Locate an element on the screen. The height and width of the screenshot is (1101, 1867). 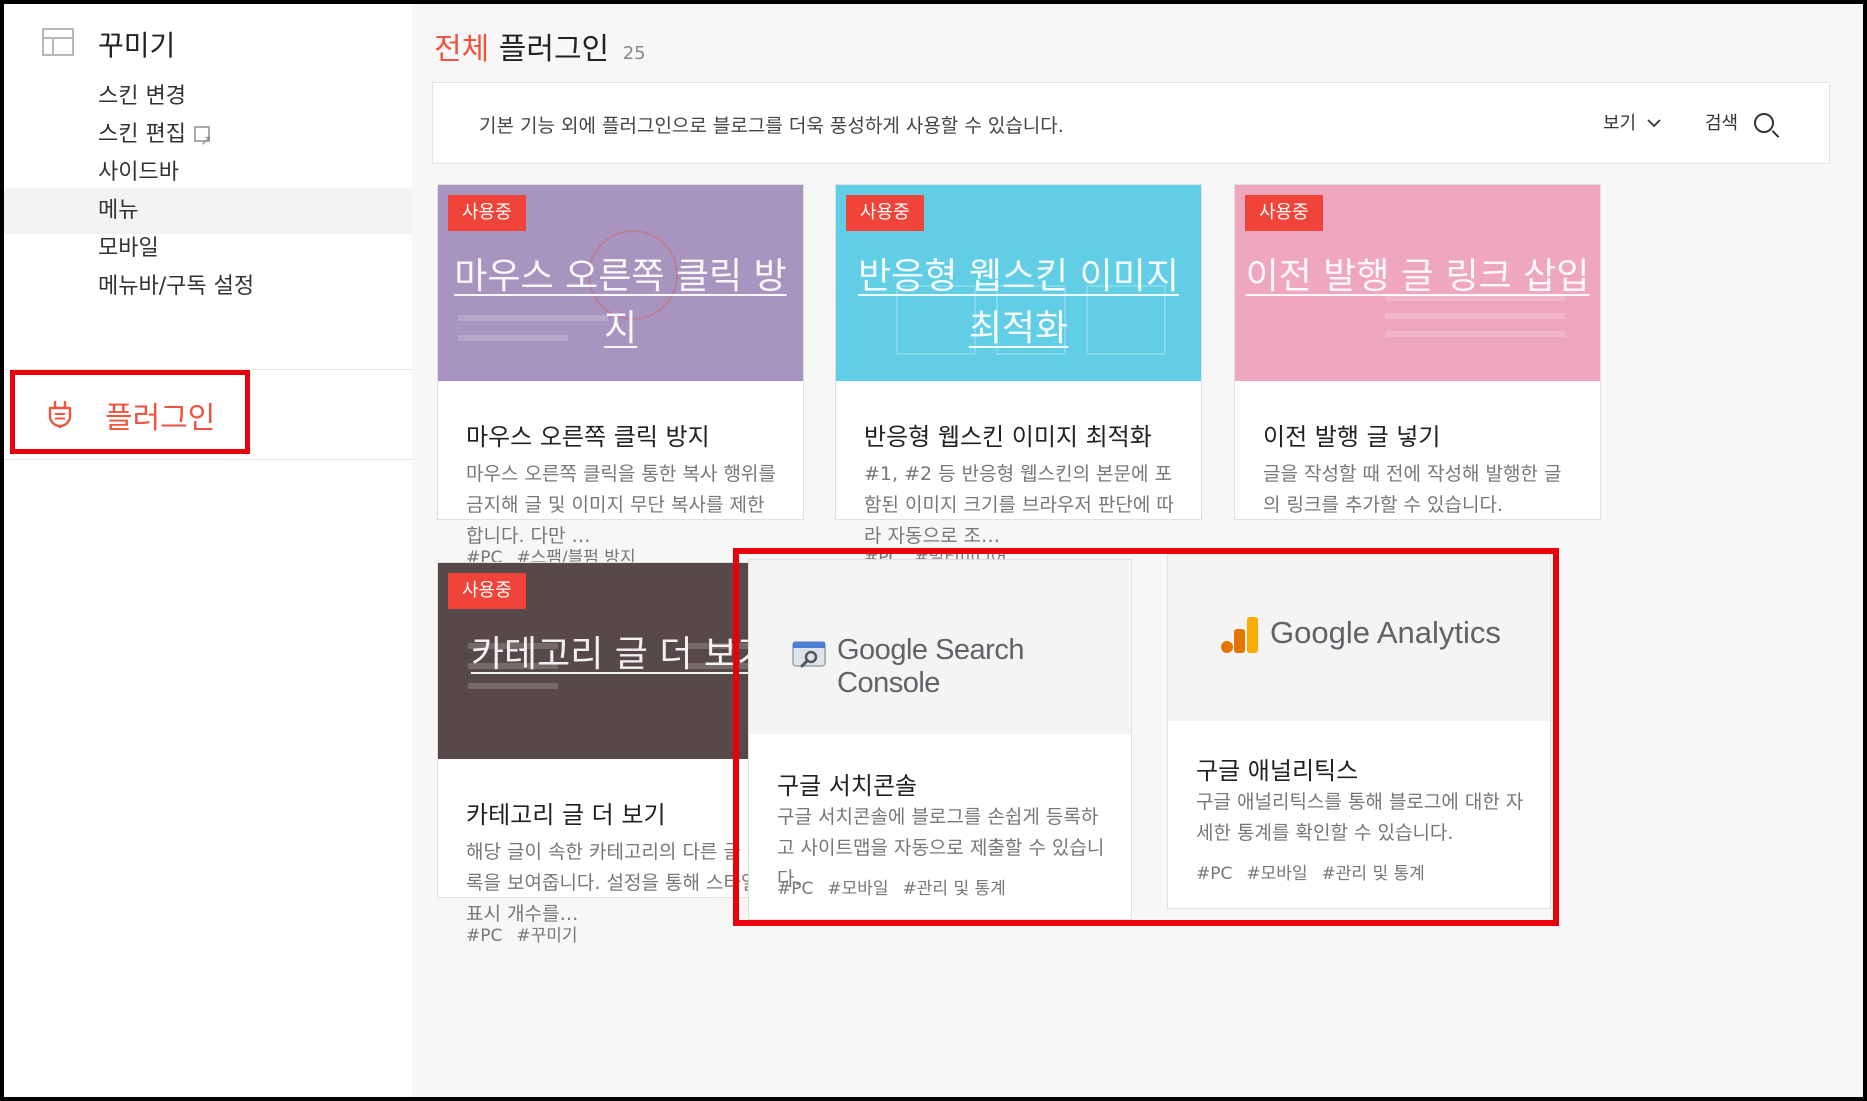
banner-title: 마우스 오른쪽 클릭 방지 is located at coordinates (620, 302).